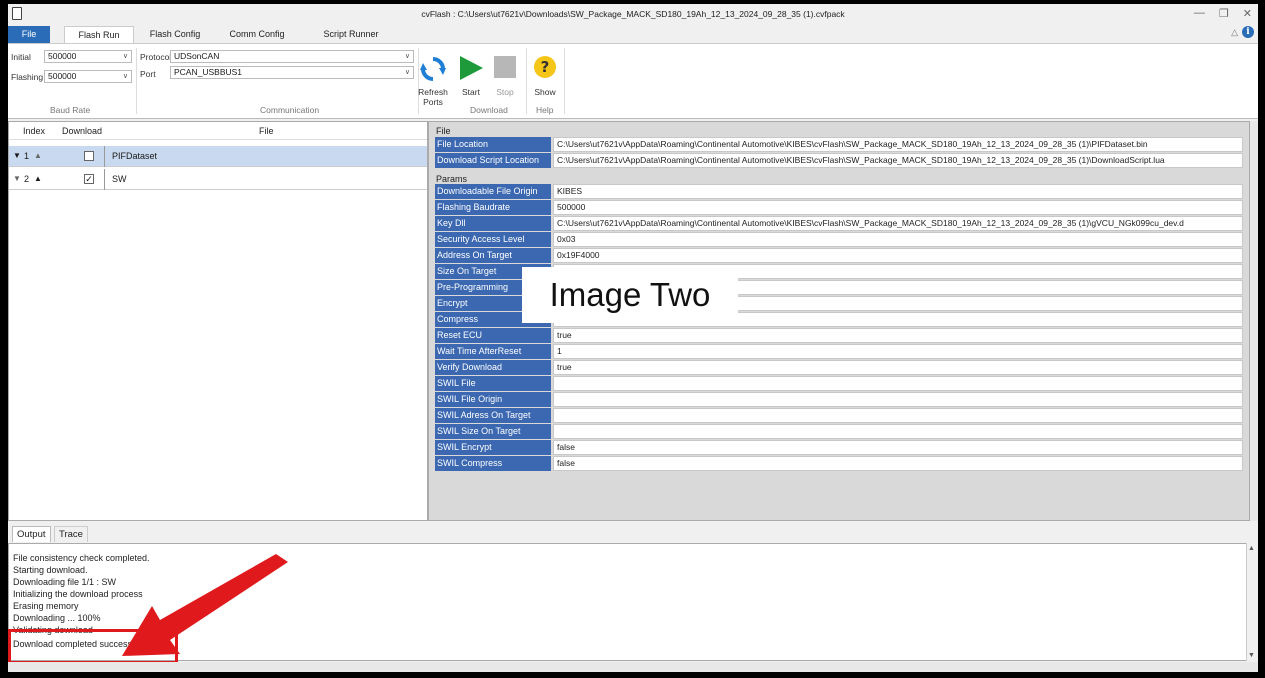  What do you see at coordinates (493, 191) in the screenshot?
I see `param-key: Downloadable File Origin` at bounding box center [493, 191].